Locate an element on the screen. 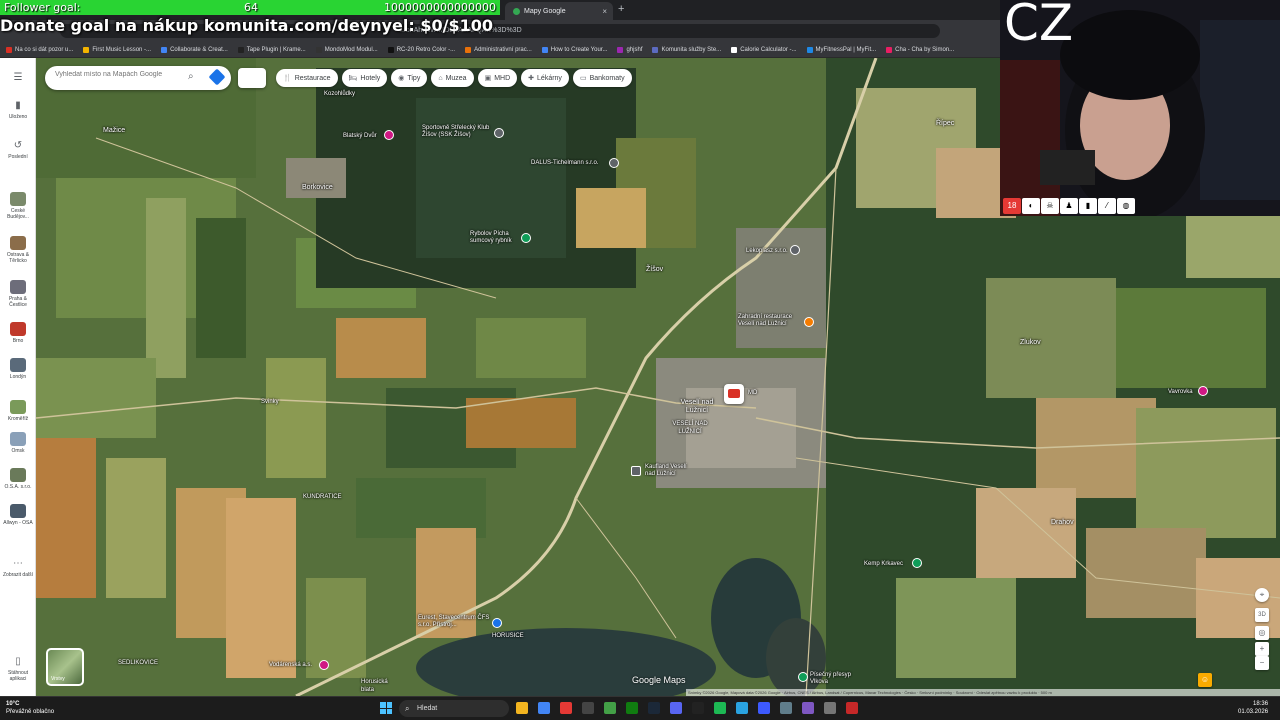  poi-pin-kemp-krkavec is located at coordinates (917, 563).